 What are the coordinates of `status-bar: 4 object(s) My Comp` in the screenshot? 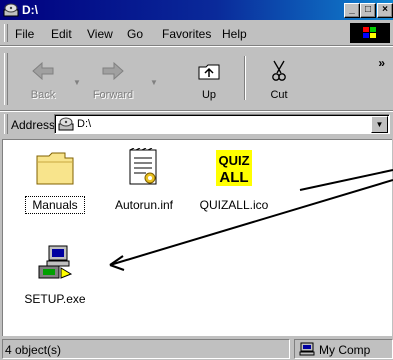 It's located at (196, 348).